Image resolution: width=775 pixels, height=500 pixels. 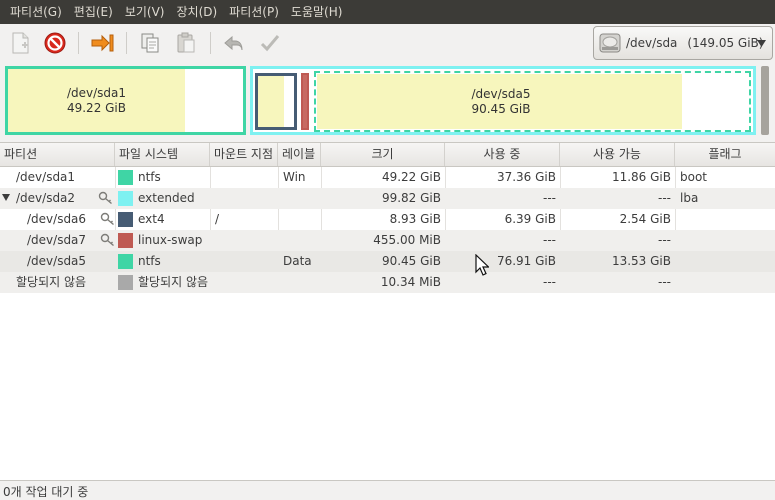 I want to click on diskmap-partition-sda1: /dev/sda1 49.22 GiB, so click(x=125, y=100).